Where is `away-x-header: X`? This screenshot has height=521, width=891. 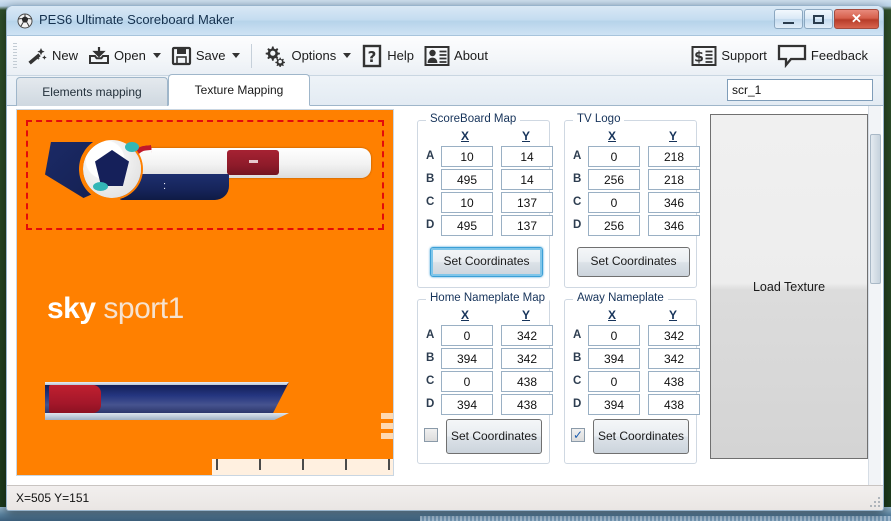 away-x-header: X is located at coordinates (612, 315).